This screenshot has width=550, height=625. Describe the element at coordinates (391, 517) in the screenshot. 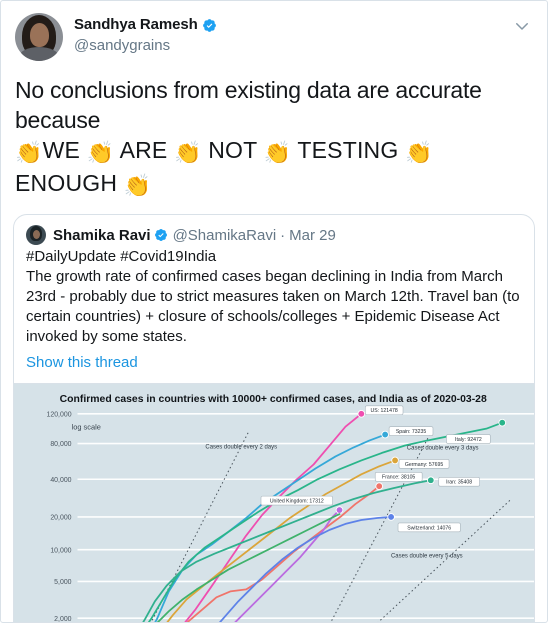

I see `series-endpoint-switzerland` at that location.